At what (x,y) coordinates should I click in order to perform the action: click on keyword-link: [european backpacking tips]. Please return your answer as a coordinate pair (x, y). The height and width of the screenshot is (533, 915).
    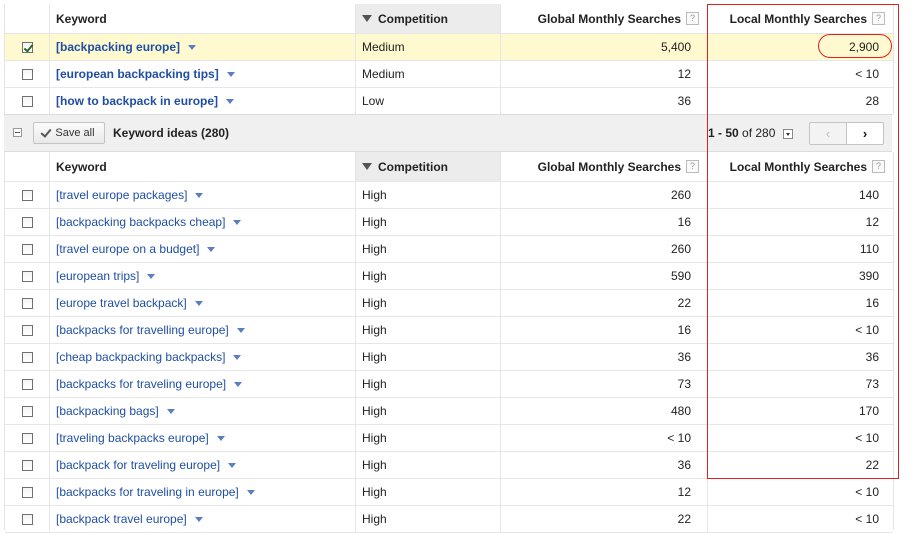
    Looking at the image, I should click on (137, 74).